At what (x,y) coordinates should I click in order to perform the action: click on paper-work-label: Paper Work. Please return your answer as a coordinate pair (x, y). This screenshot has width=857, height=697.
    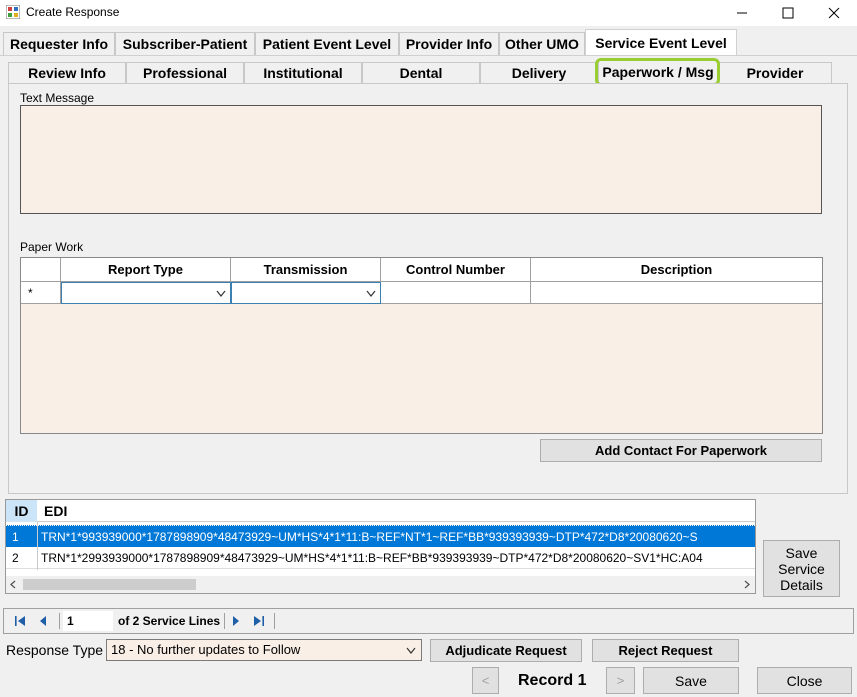
    Looking at the image, I should click on (52, 247).